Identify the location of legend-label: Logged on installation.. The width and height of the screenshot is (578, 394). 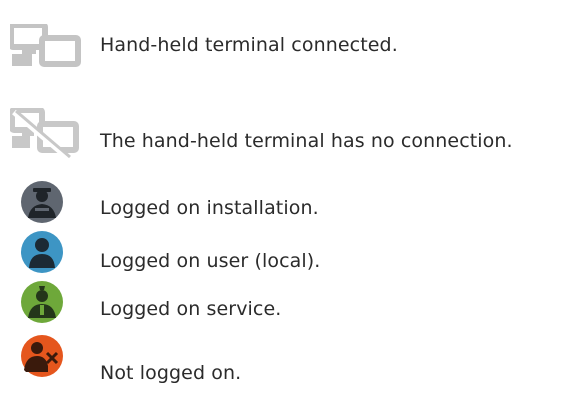
(209, 208).